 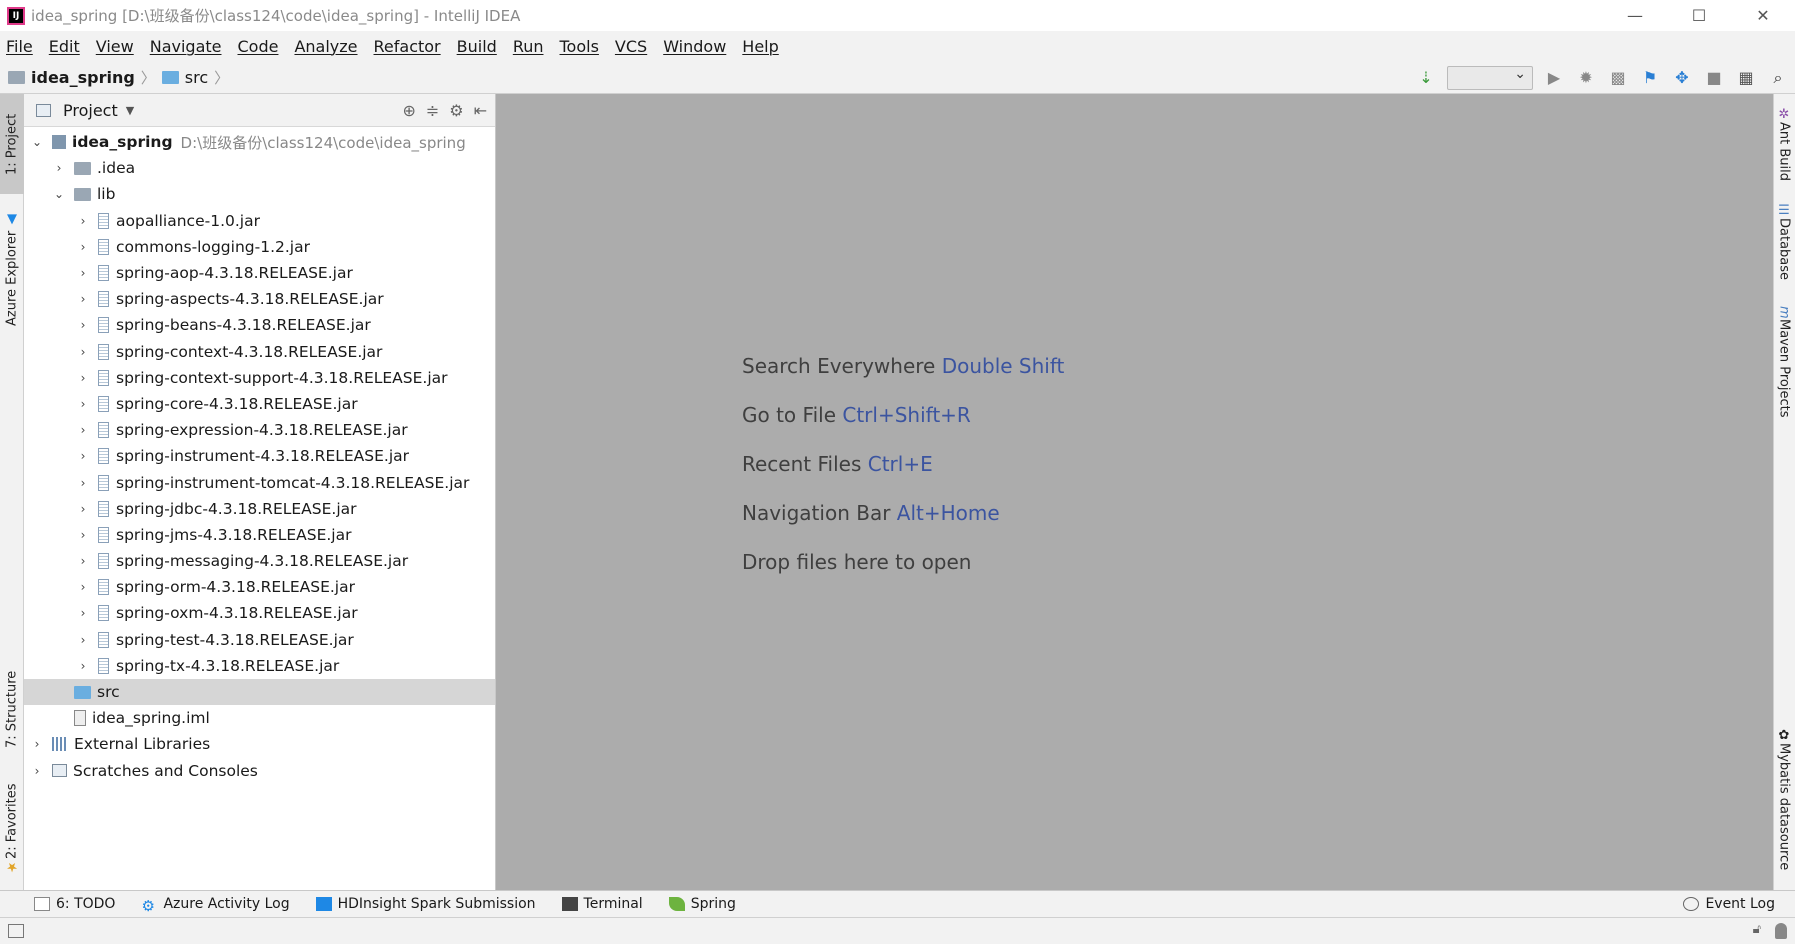 What do you see at coordinates (602, 904) in the screenshot?
I see `tab-terminal: Terminal` at bounding box center [602, 904].